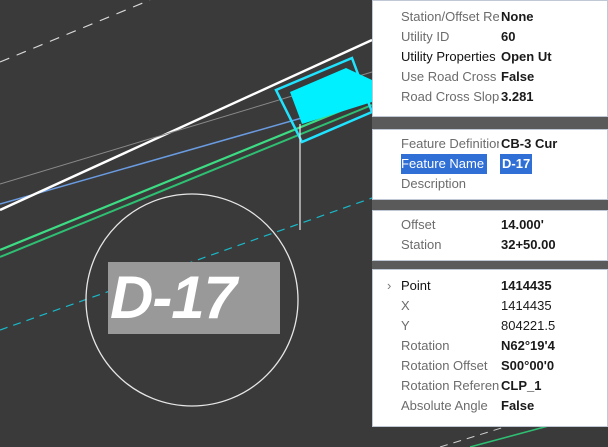  I want to click on property-label: Station/Offset Ref, so click(450, 16).